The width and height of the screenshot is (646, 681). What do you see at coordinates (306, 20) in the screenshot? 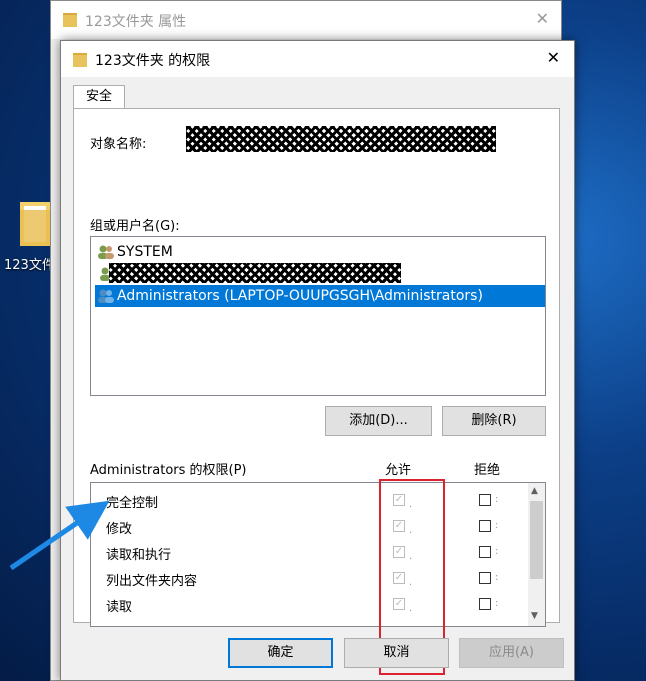
I see `properties-titlebar: 123文件夹 属性 ✕` at bounding box center [306, 20].